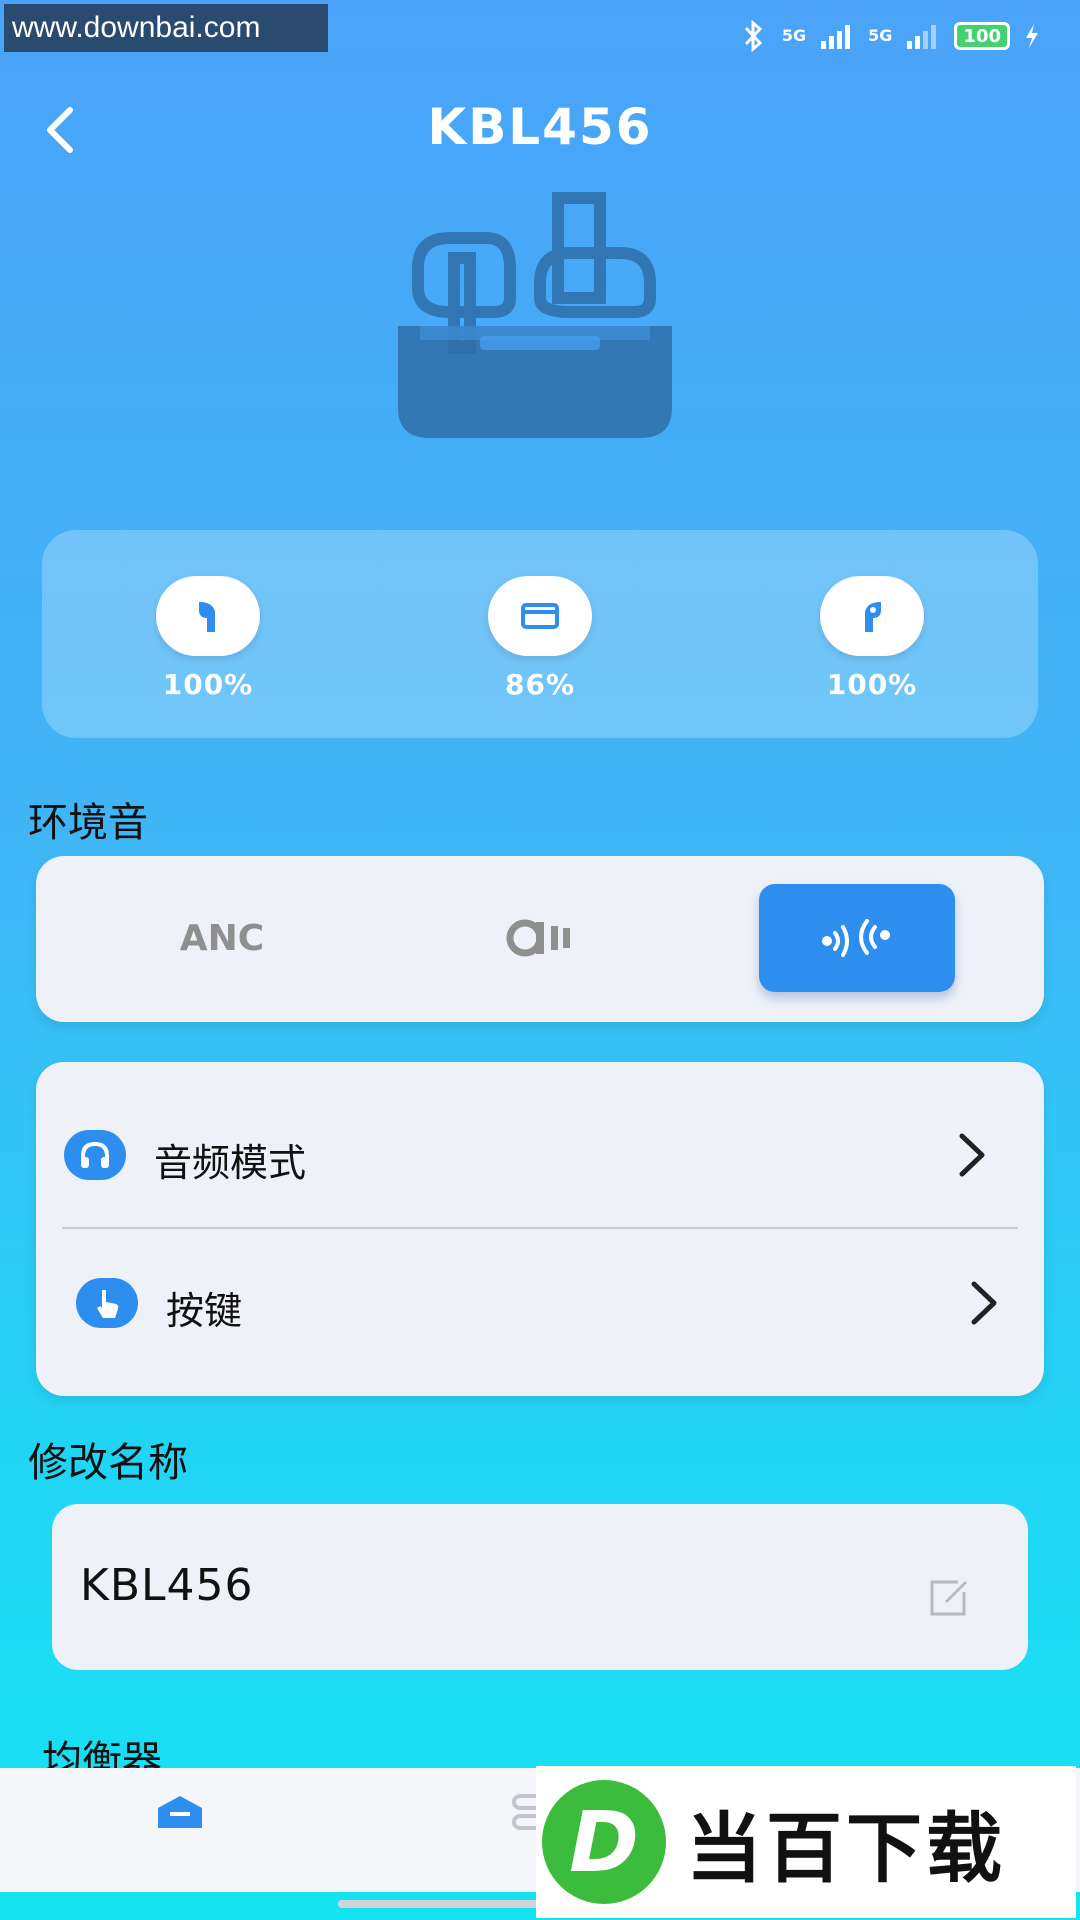 Image resolution: width=1080 pixels, height=1920 pixels. Describe the element at coordinates (540, 1155) in the screenshot. I see `audio-mode-row: 音频模式` at that location.